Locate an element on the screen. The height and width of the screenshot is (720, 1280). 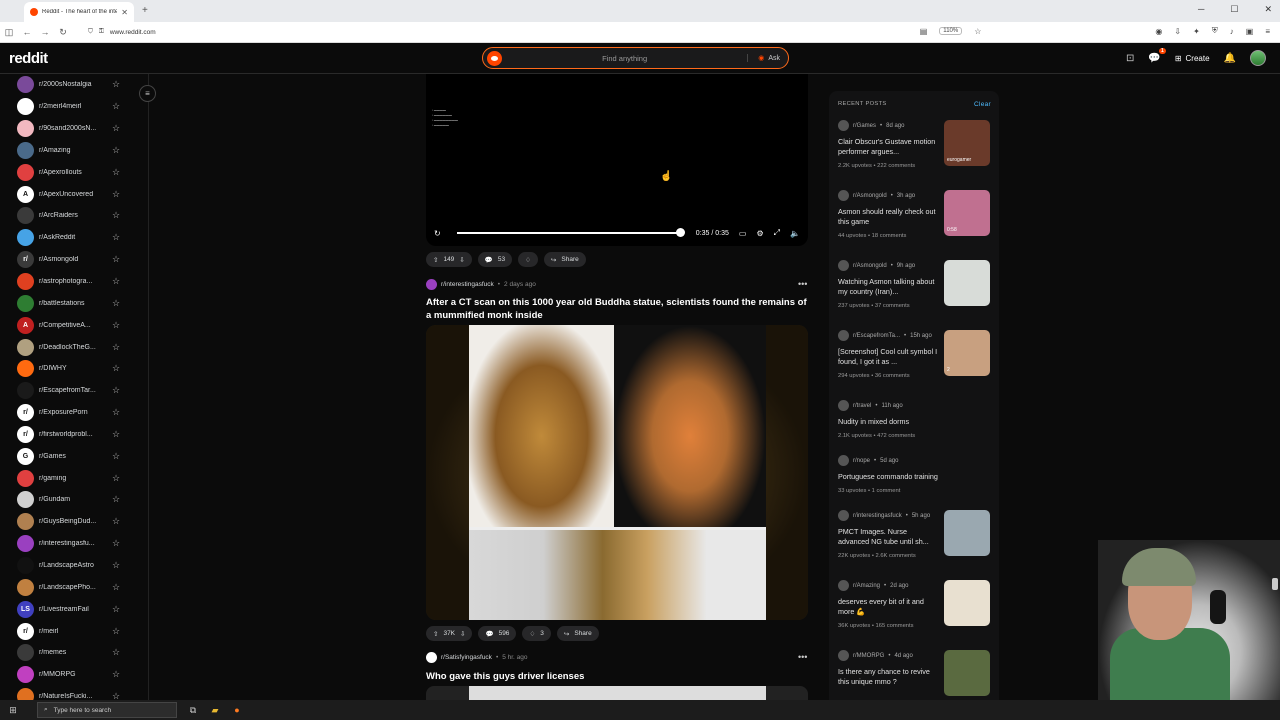
sidebar-item: Gr/Games ☆ is located at coordinates (74, 456).